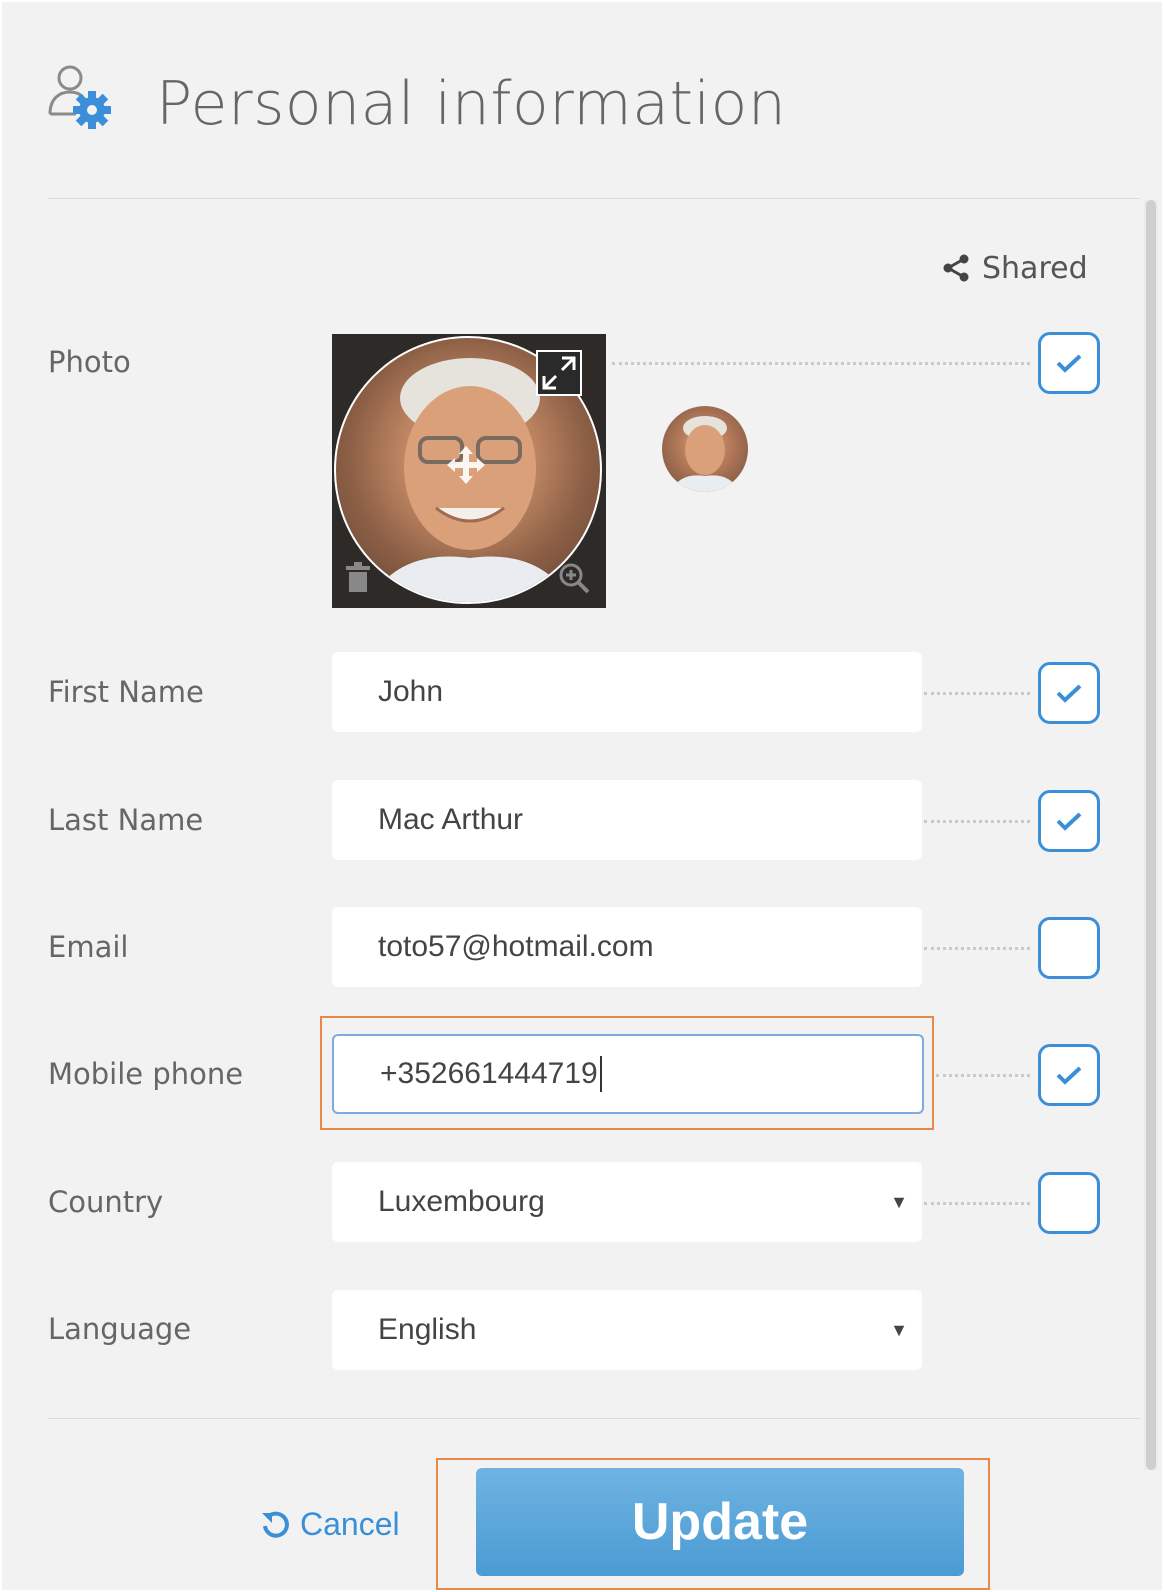 The image size is (1163, 1592). What do you see at coordinates (559, 373) in the screenshot?
I see `expand-icon` at bounding box center [559, 373].